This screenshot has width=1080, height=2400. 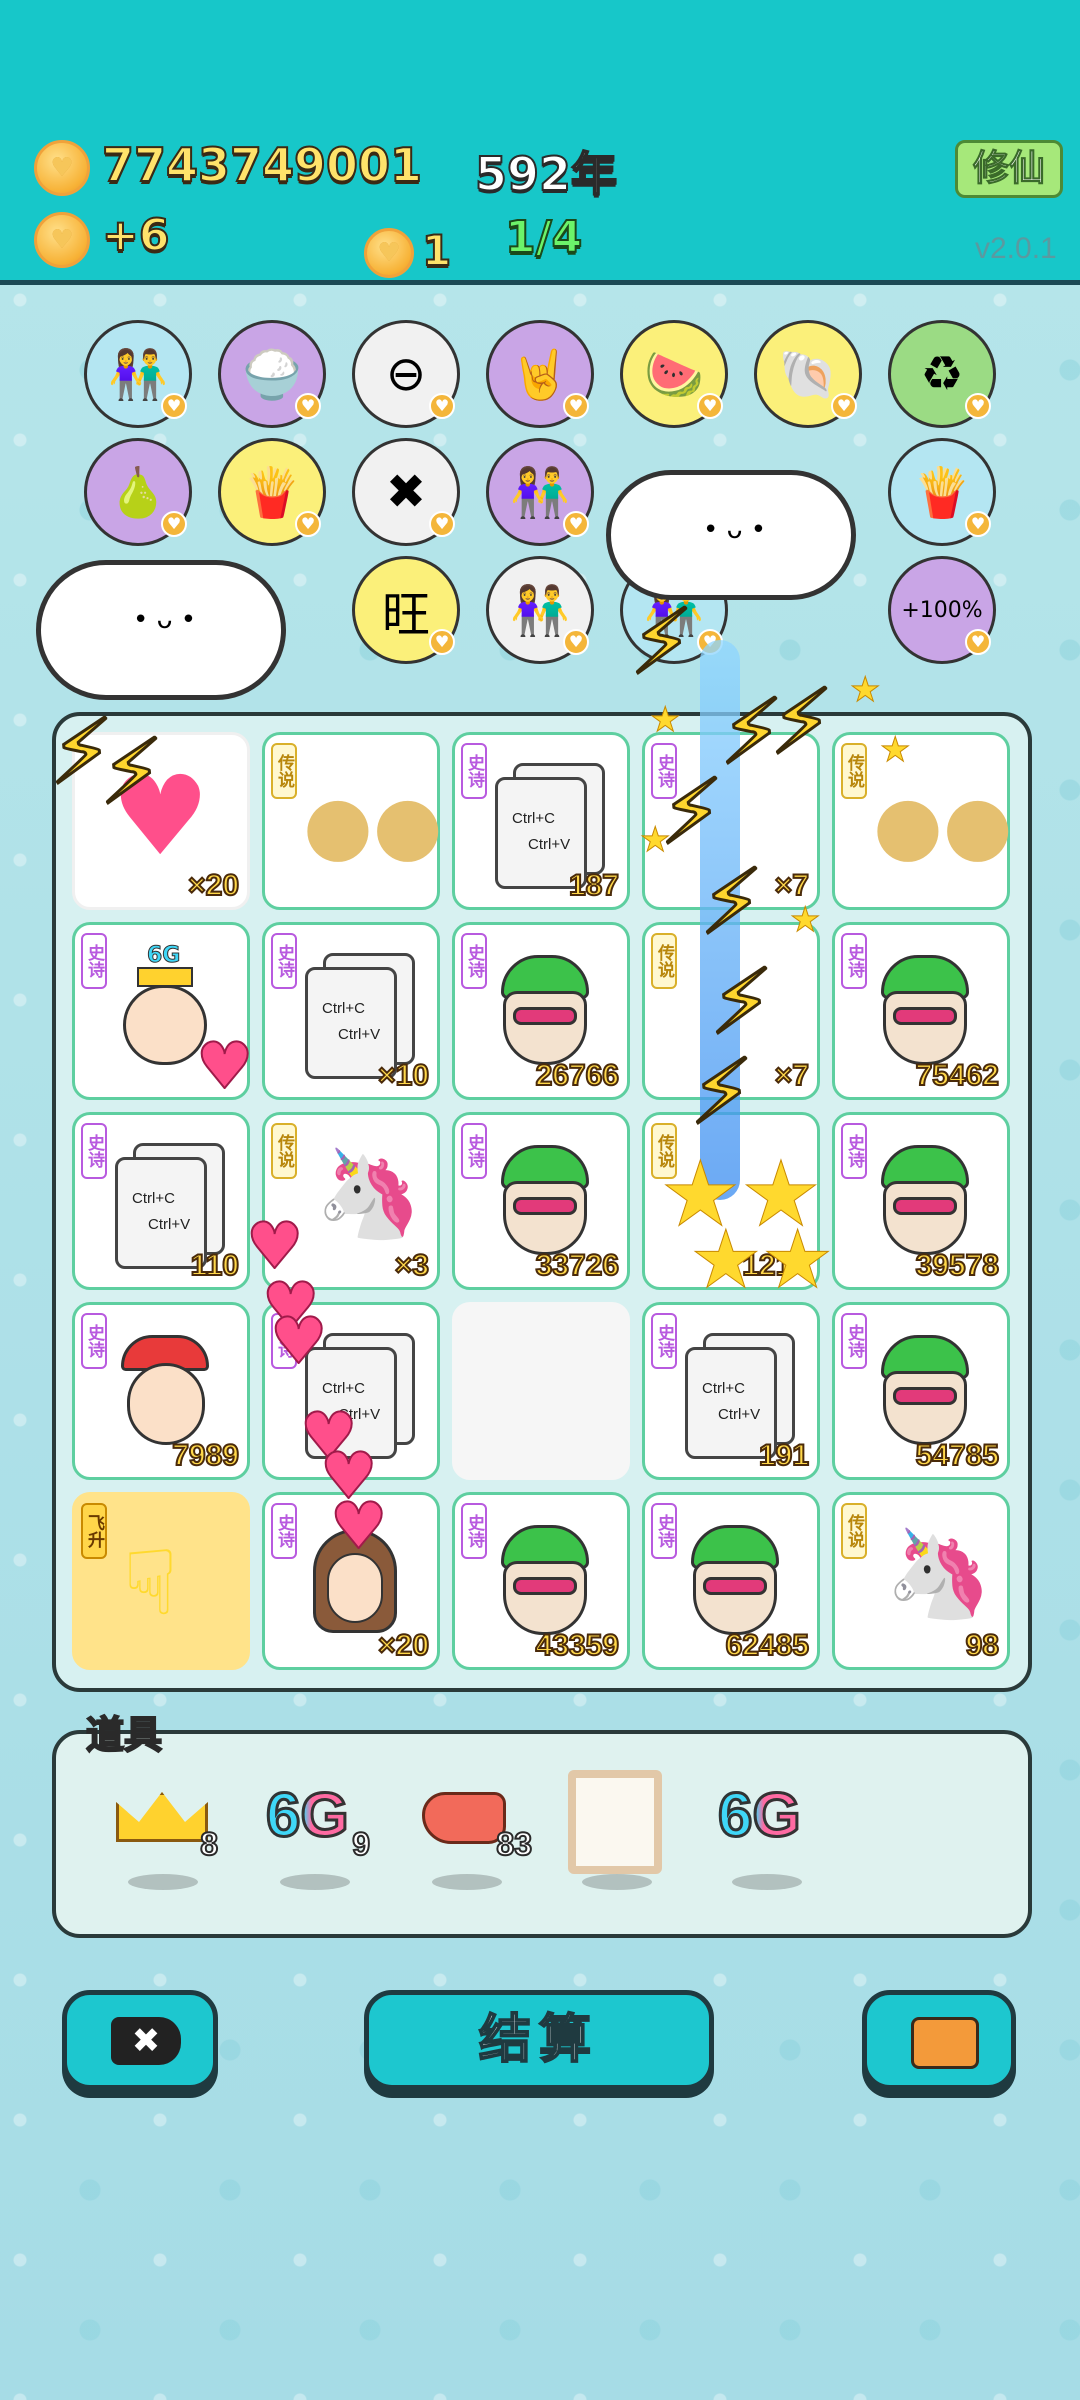 What do you see at coordinates (921, 1581) in the screenshot?
I see `unicorn-tile: 传说 🦄 98` at bounding box center [921, 1581].